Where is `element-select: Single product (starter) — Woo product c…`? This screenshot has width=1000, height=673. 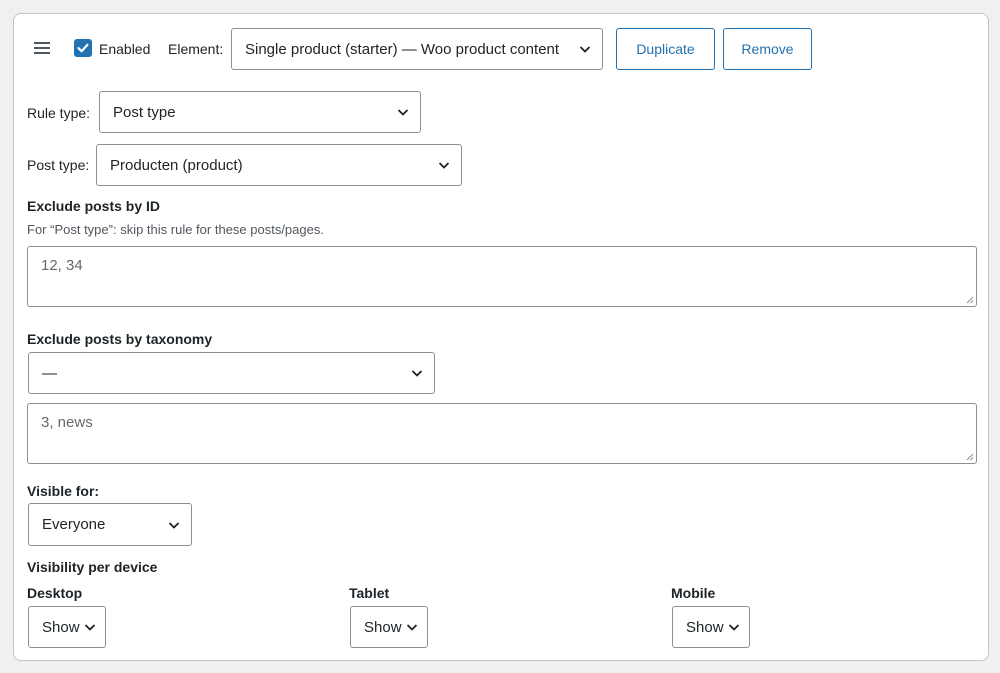
element-select: Single product (starter) — Woo product c… is located at coordinates (417, 49).